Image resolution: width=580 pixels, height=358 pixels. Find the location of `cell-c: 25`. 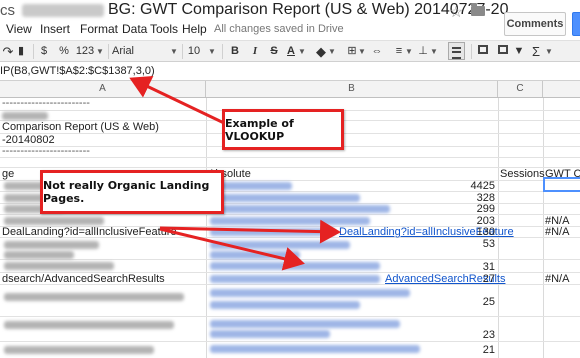

cell-c: 25 is located at coordinates (473, 302).